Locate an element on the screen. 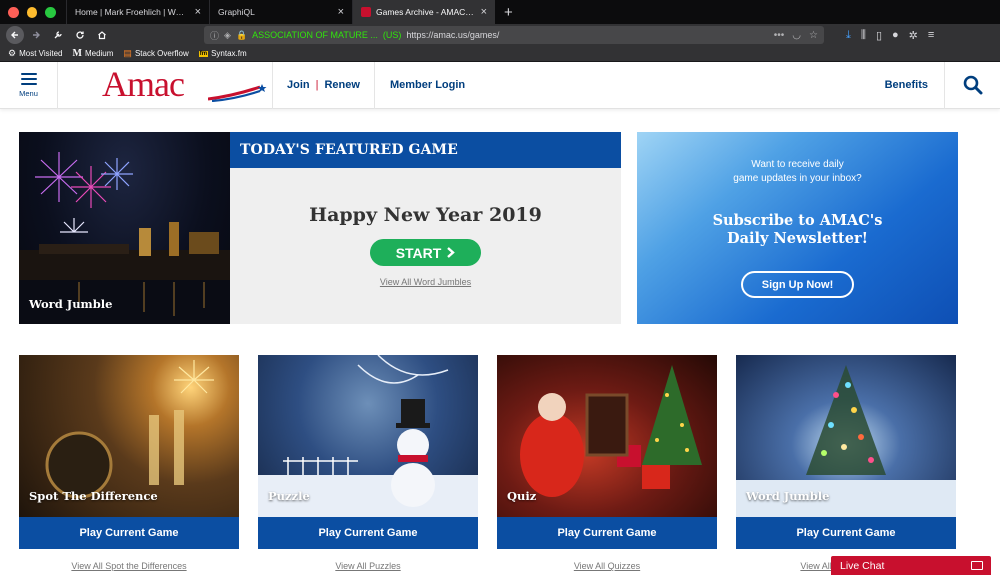 This screenshot has height=575, width=1000. card-label: Word Jumble is located at coordinates (788, 496).